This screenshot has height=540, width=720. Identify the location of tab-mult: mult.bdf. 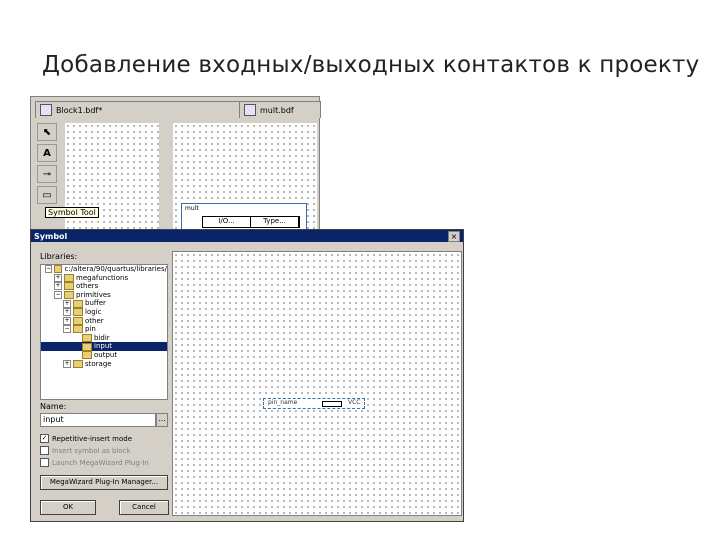
(280, 109).